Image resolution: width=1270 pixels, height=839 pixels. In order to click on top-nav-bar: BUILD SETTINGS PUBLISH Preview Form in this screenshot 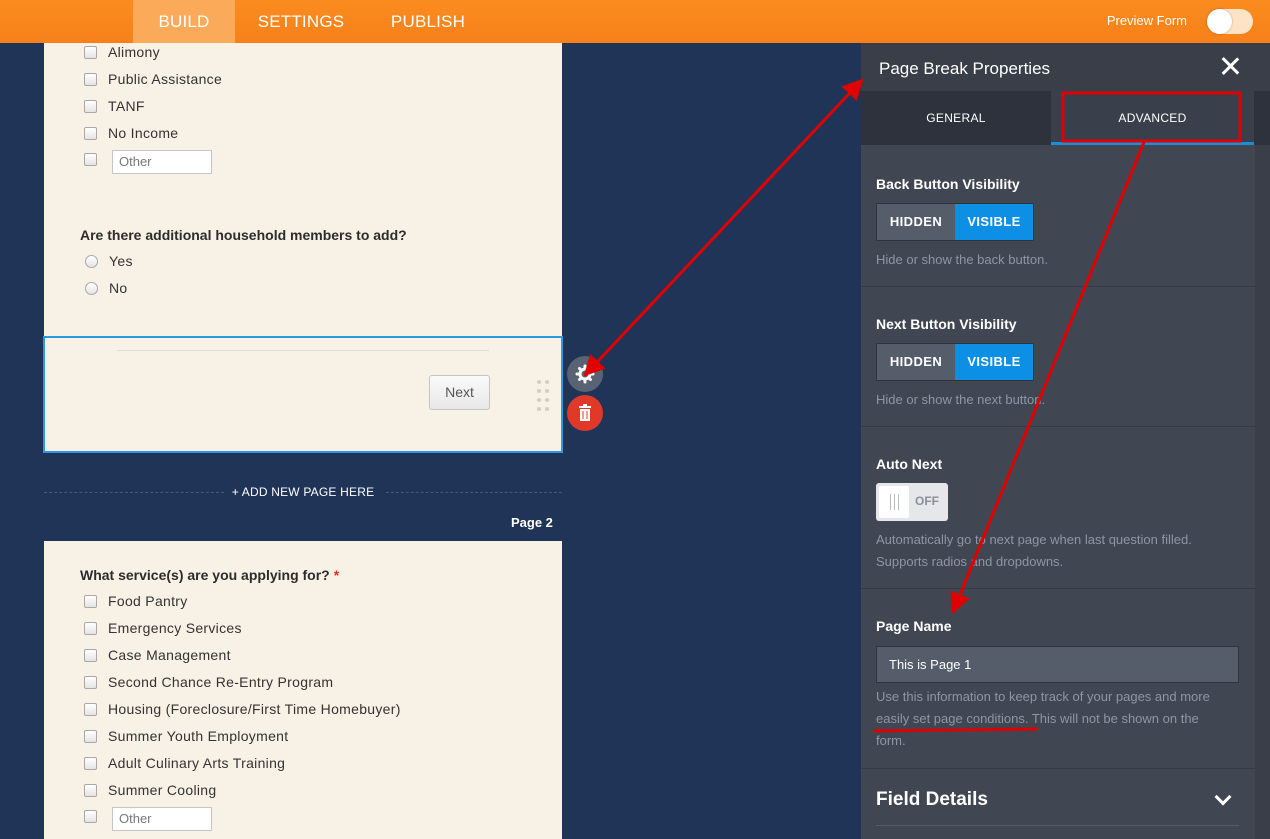, I will do `click(635, 21)`.